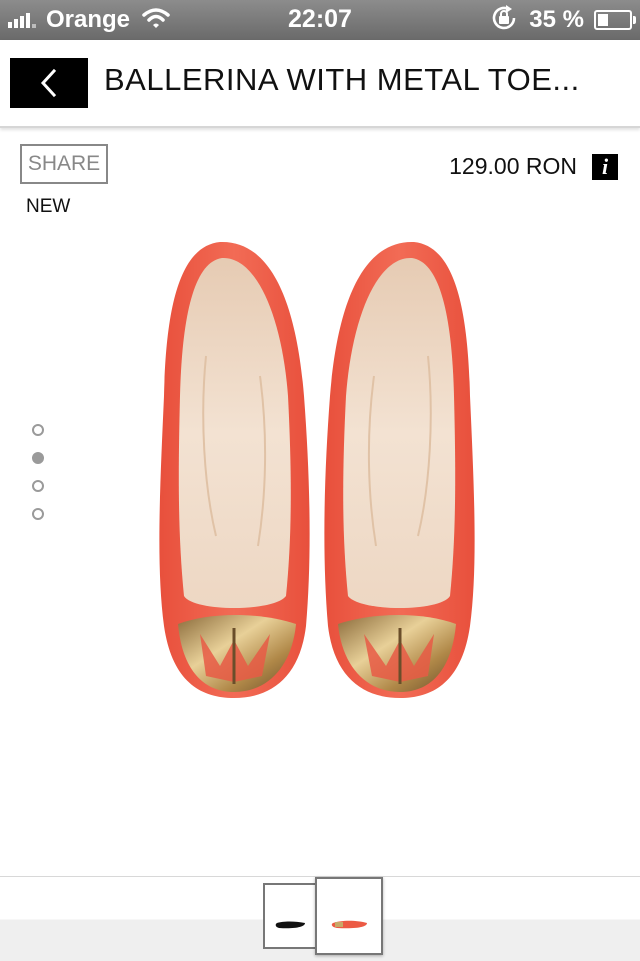 Image resolution: width=640 pixels, height=961 pixels. I want to click on thumbnail-coral-shoe, so click(349, 916).